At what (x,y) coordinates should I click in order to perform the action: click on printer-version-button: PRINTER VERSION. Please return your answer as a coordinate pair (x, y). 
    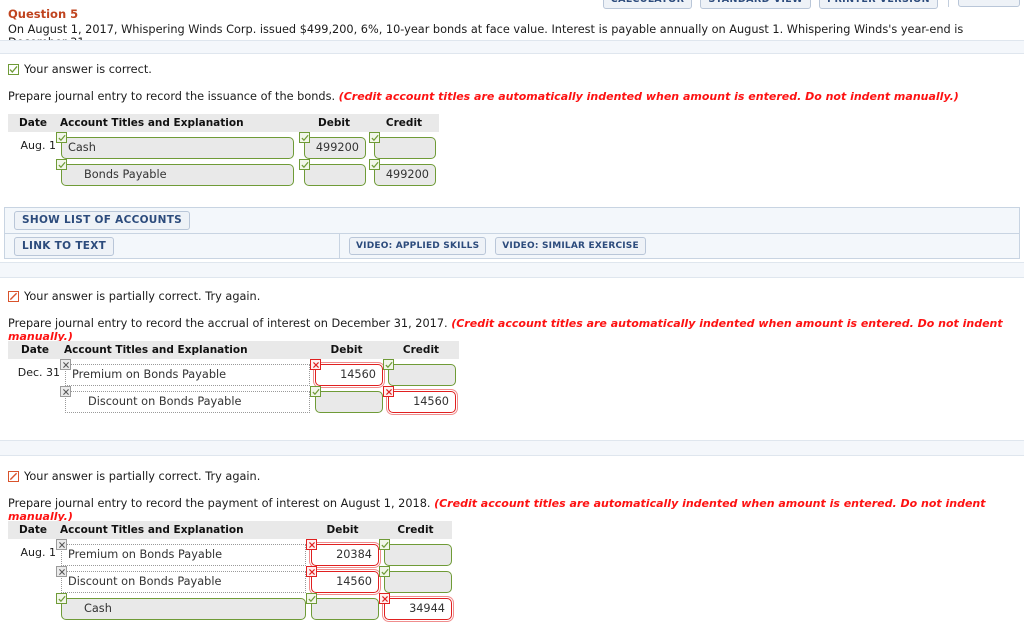
    Looking at the image, I should click on (878, 4).